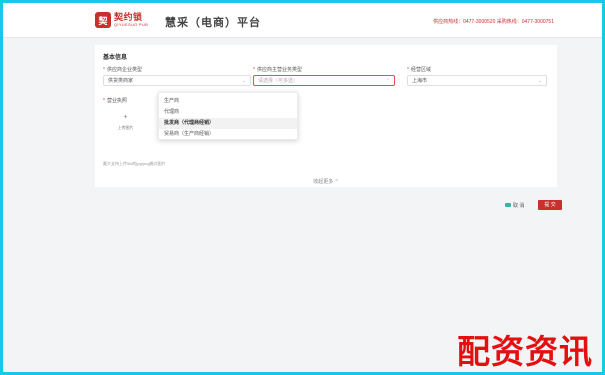  I want to click on submit-button: 提 交, so click(550, 205).